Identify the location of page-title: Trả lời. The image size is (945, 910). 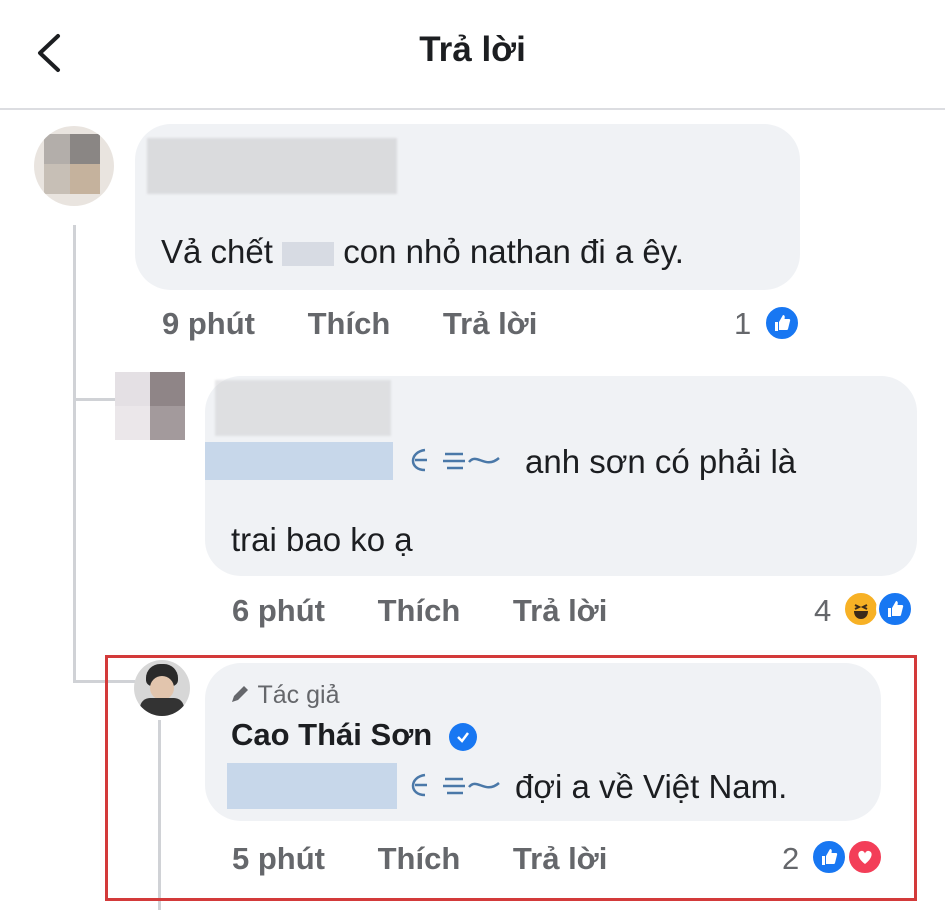
(472, 49).